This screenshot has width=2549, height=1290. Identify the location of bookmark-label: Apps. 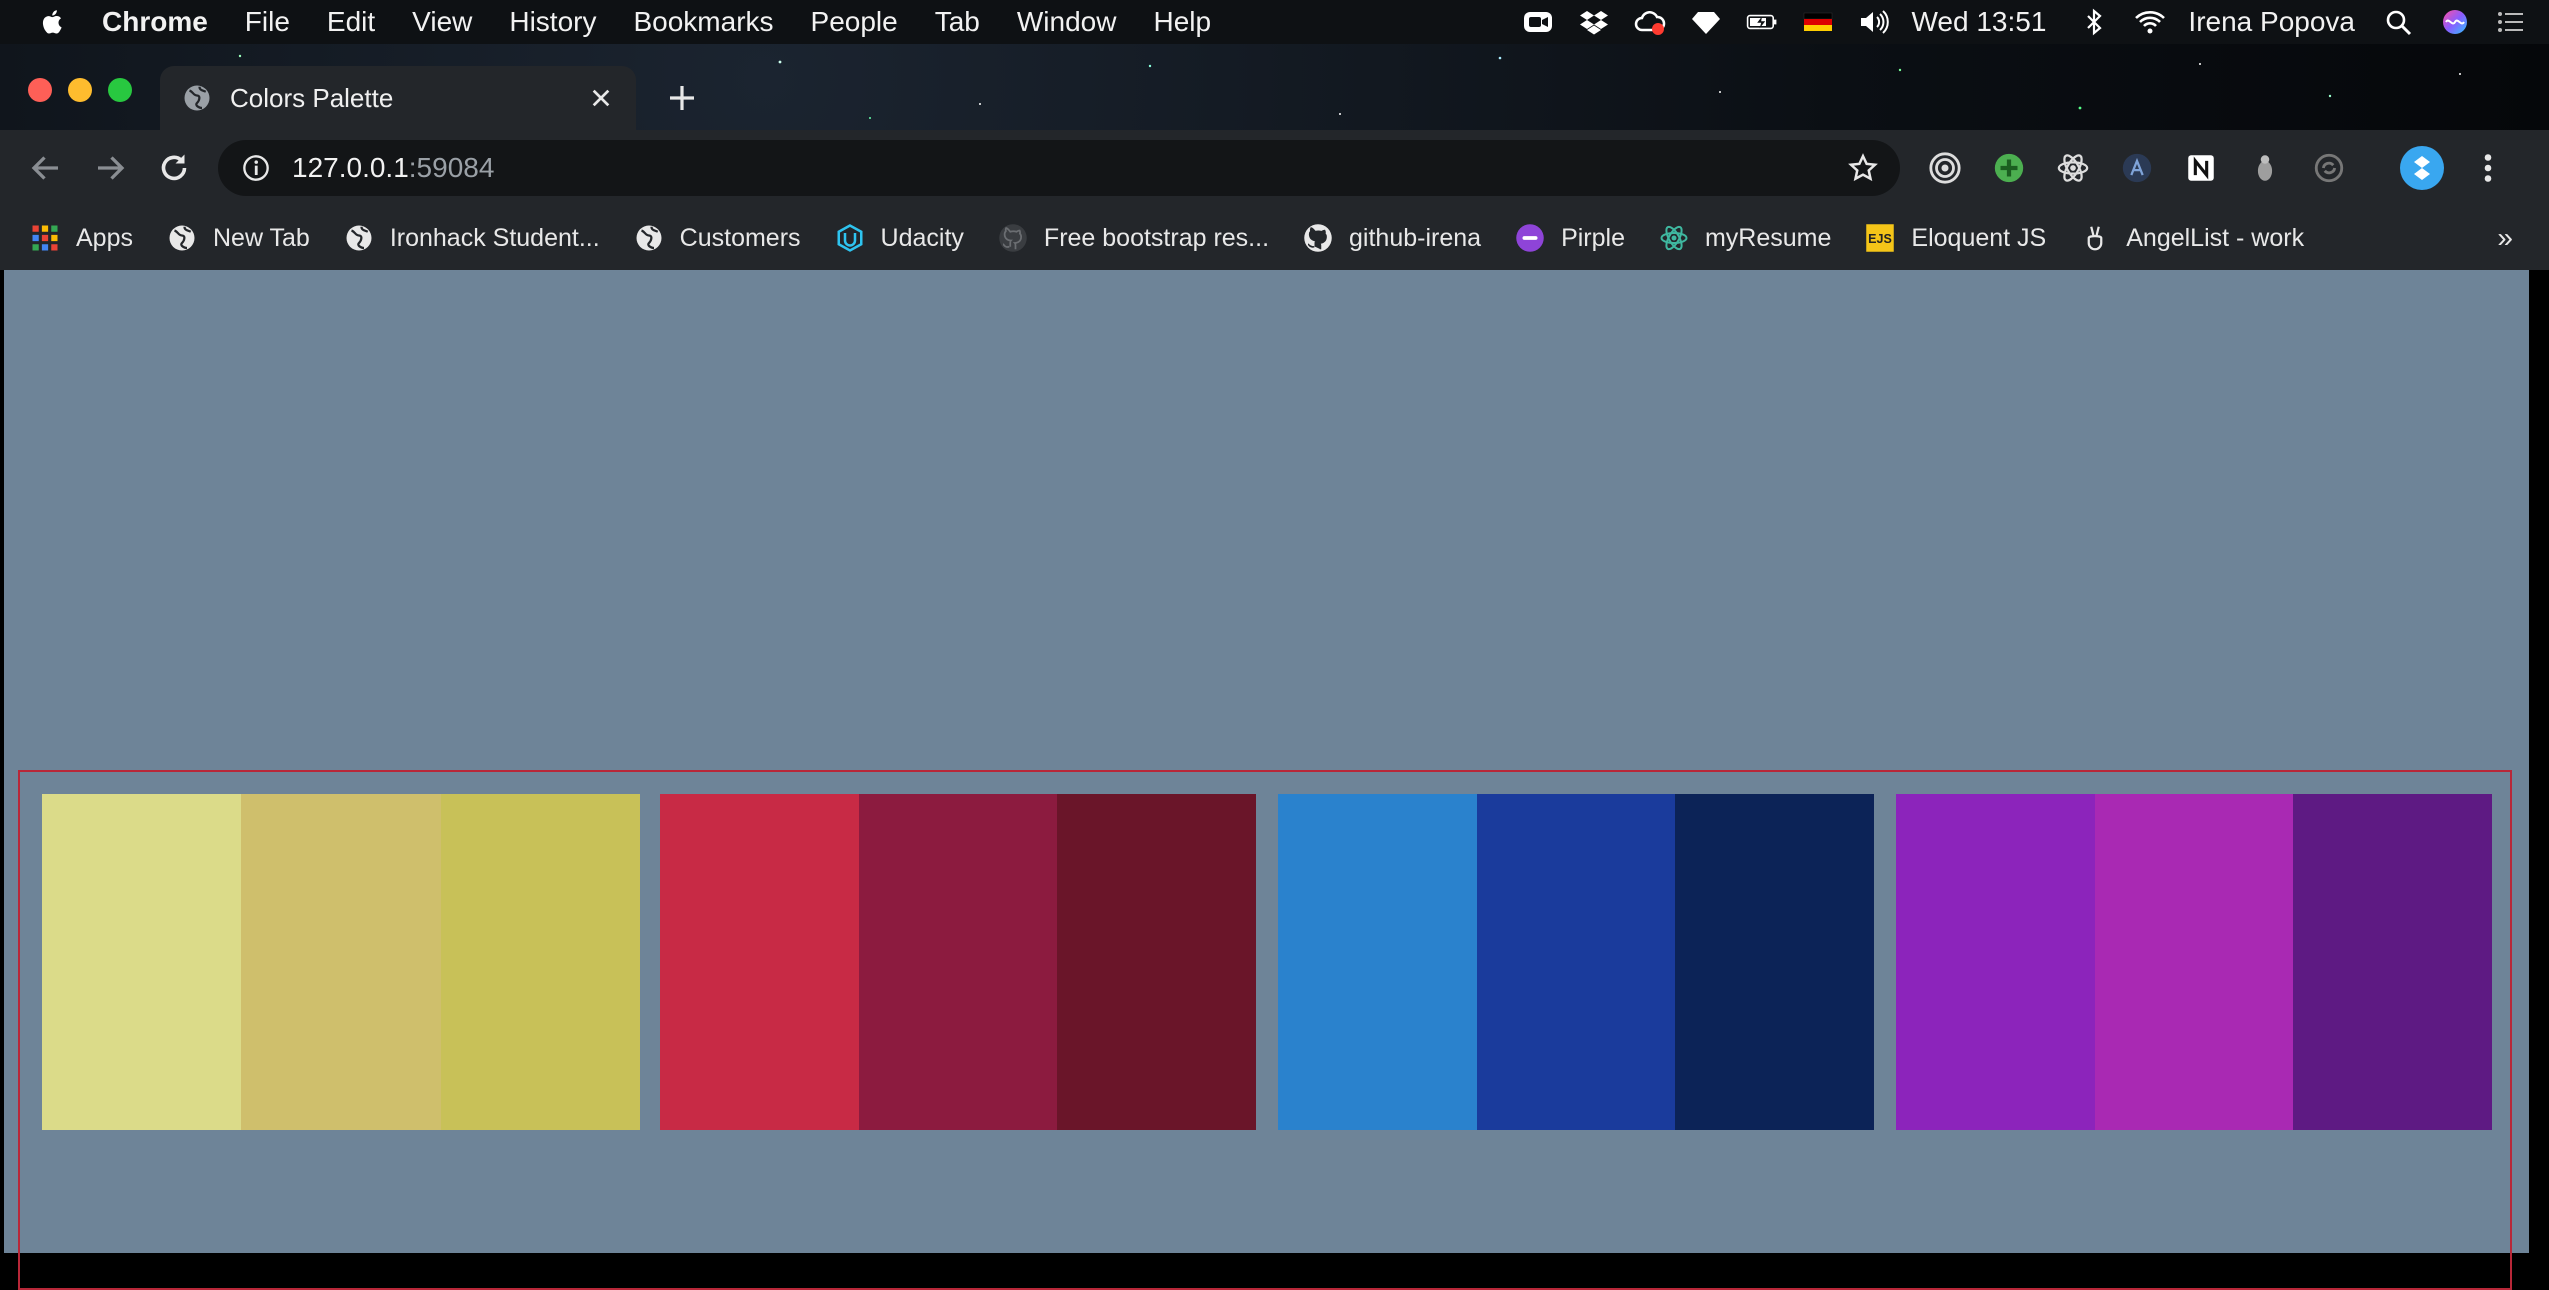
(104, 238).